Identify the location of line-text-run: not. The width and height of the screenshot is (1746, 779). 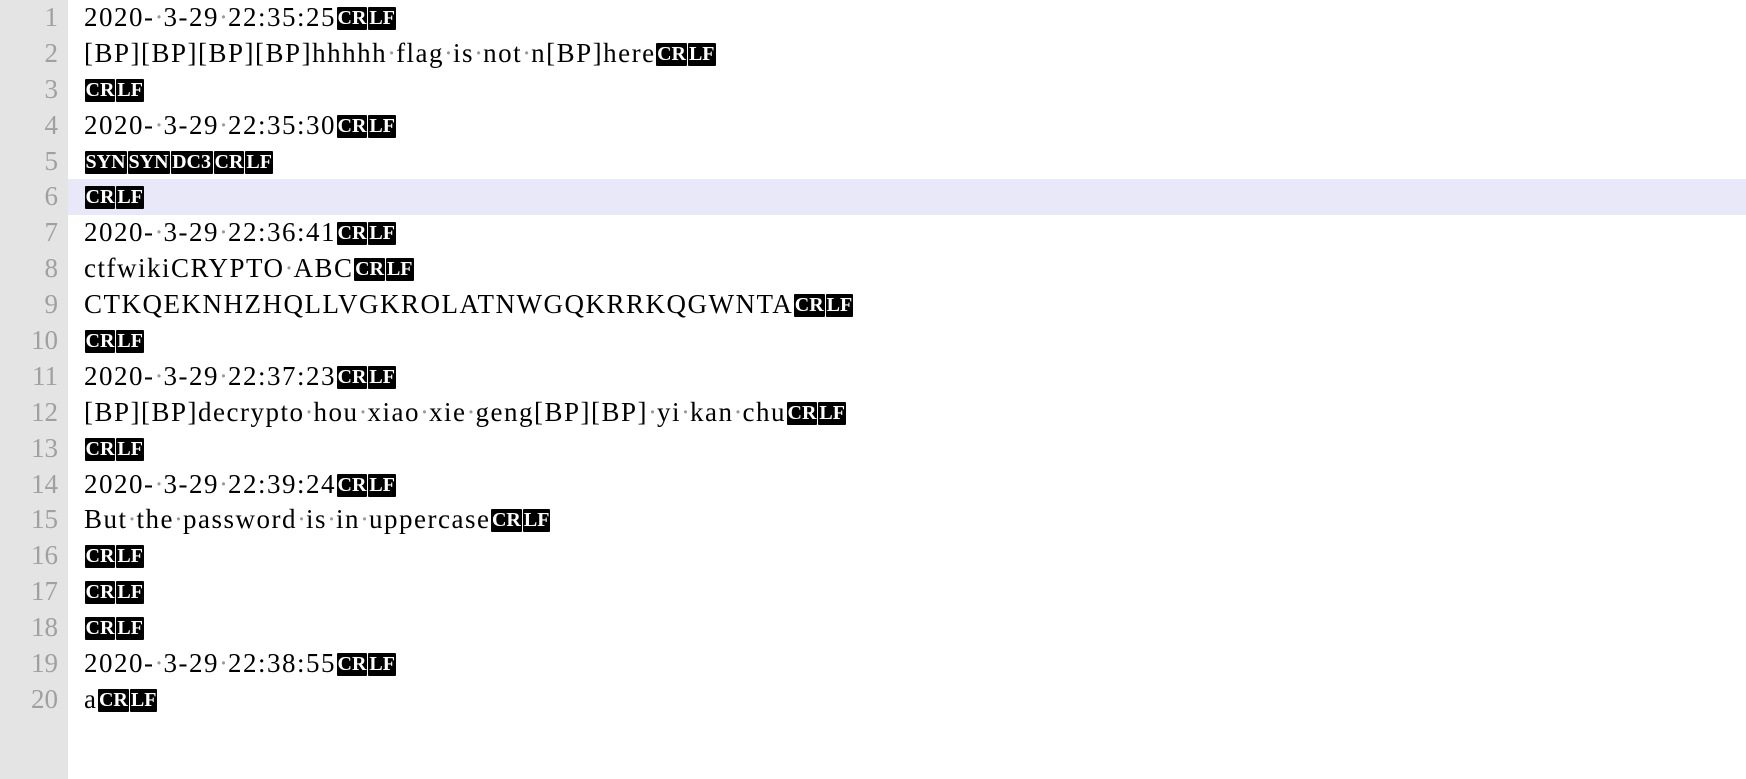
(503, 52).